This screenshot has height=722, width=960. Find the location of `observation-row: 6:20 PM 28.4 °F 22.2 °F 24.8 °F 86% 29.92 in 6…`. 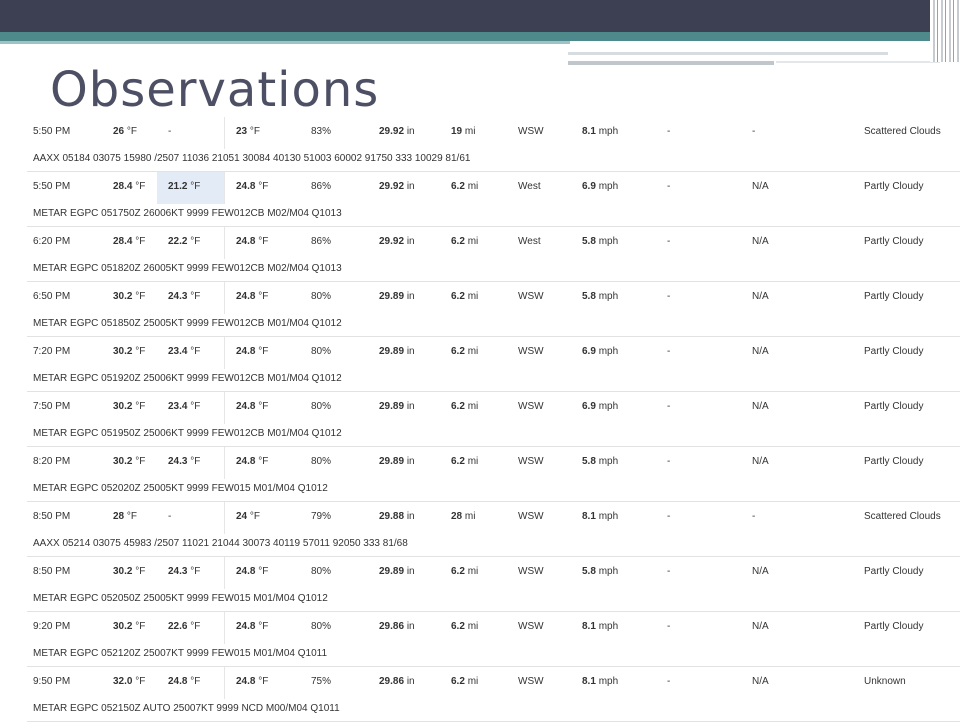

observation-row: 6:20 PM 28.4 °F 22.2 °F 24.8 °F 86% 29.92 in 6… is located at coordinates (493, 254).